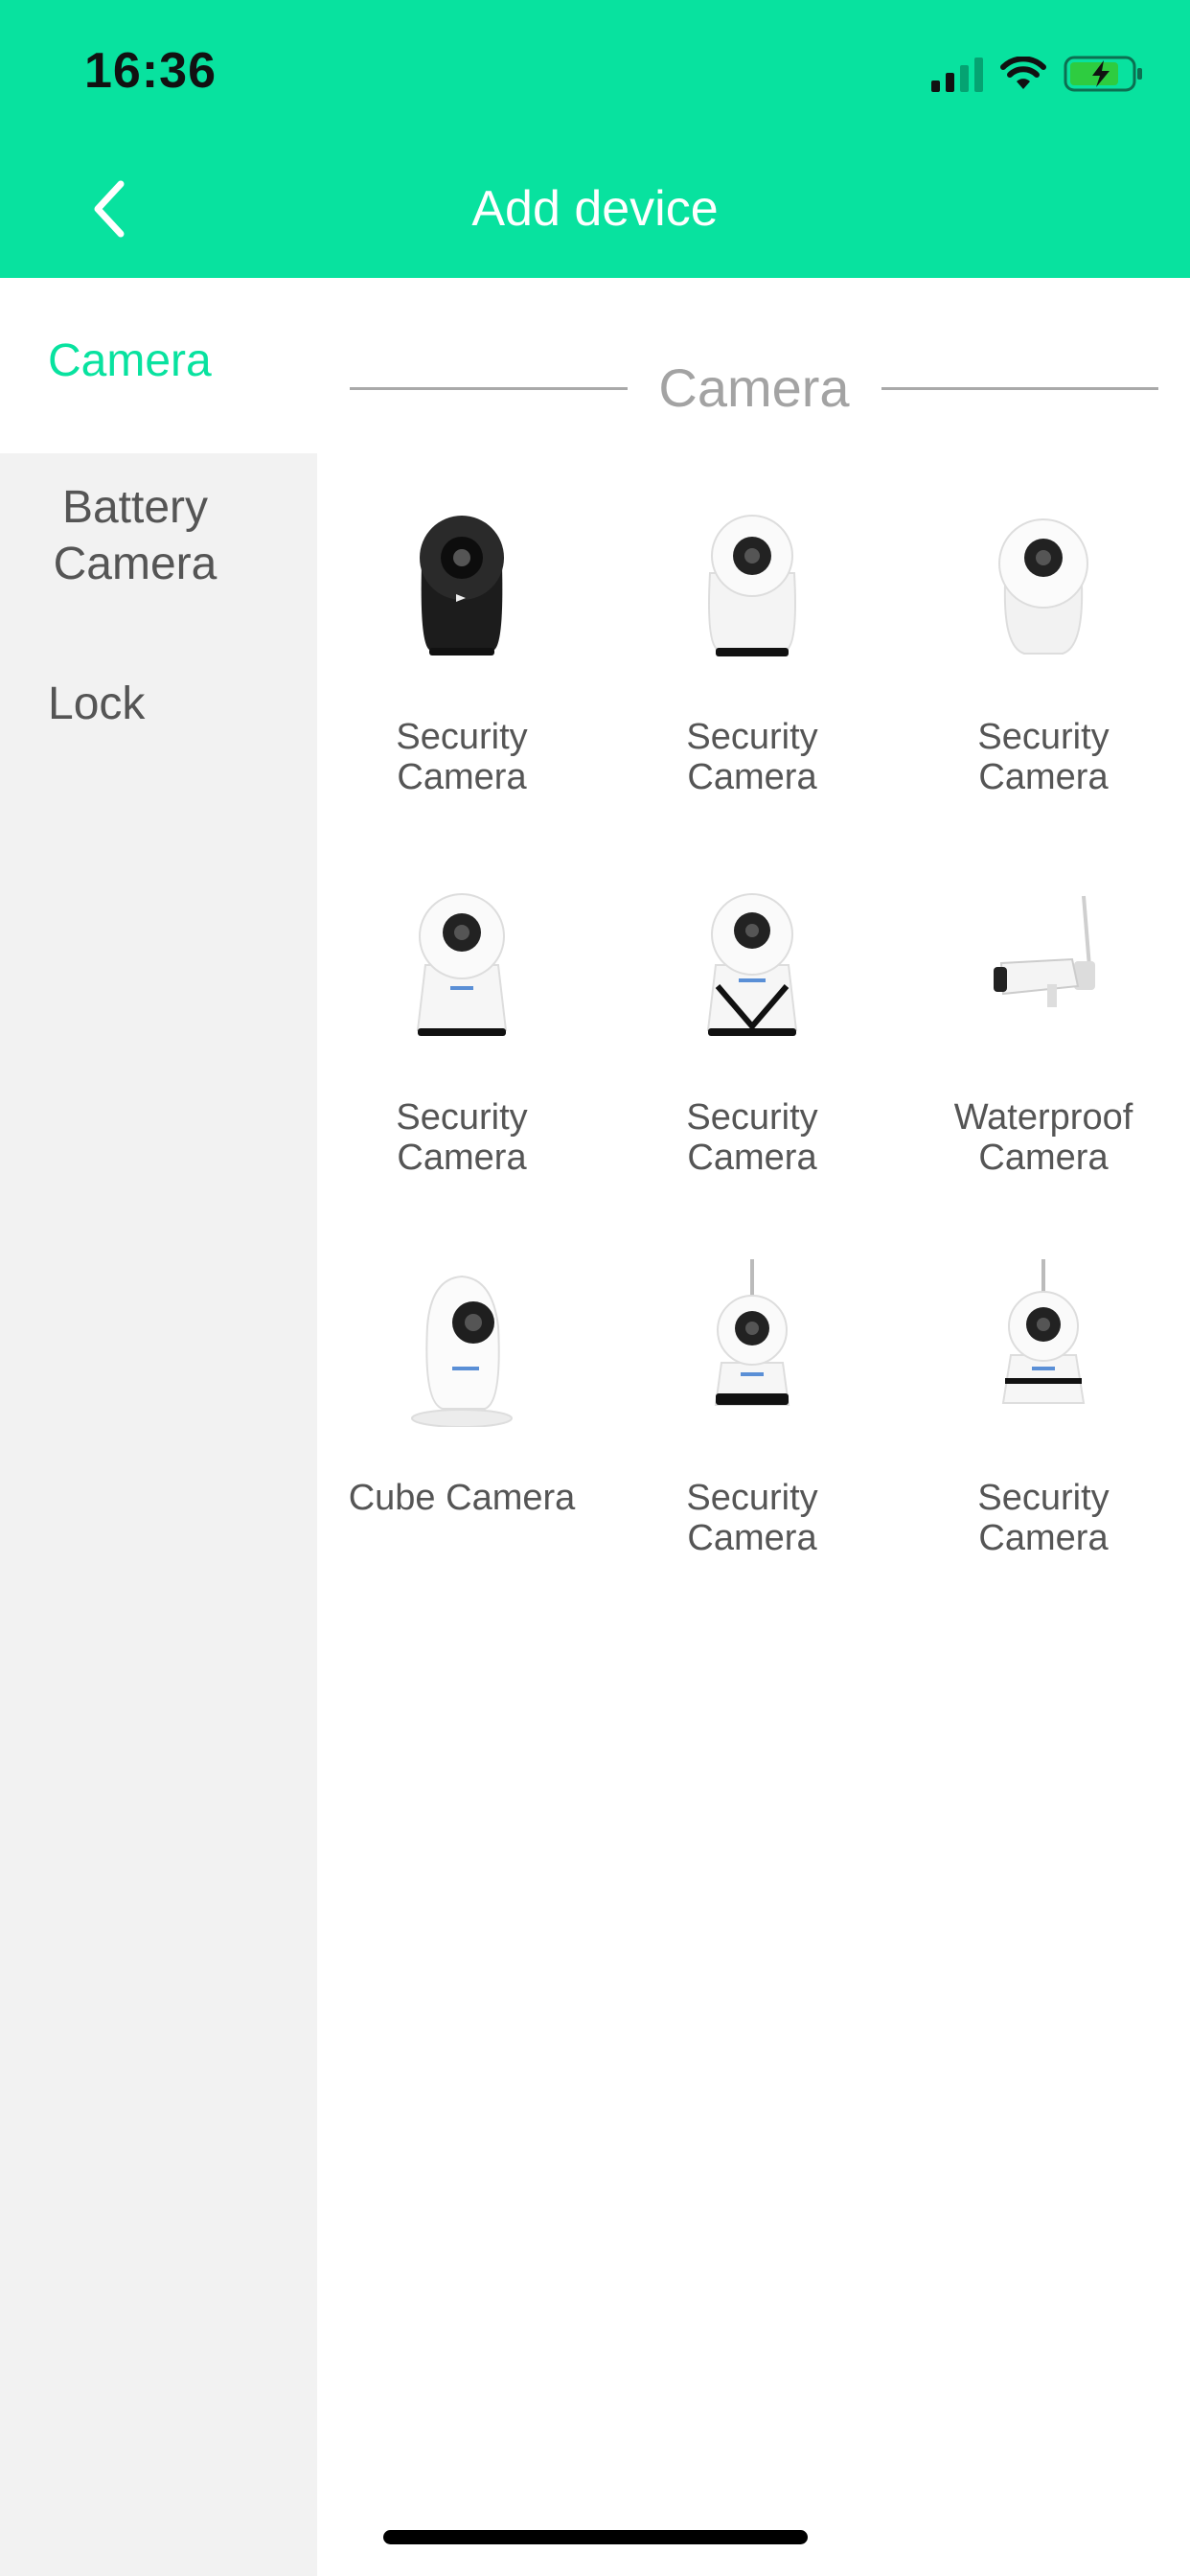 Image resolution: width=1190 pixels, height=2576 pixels. Describe the element at coordinates (1043, 586) in the screenshot. I see `dome-camera-white-icon` at that location.